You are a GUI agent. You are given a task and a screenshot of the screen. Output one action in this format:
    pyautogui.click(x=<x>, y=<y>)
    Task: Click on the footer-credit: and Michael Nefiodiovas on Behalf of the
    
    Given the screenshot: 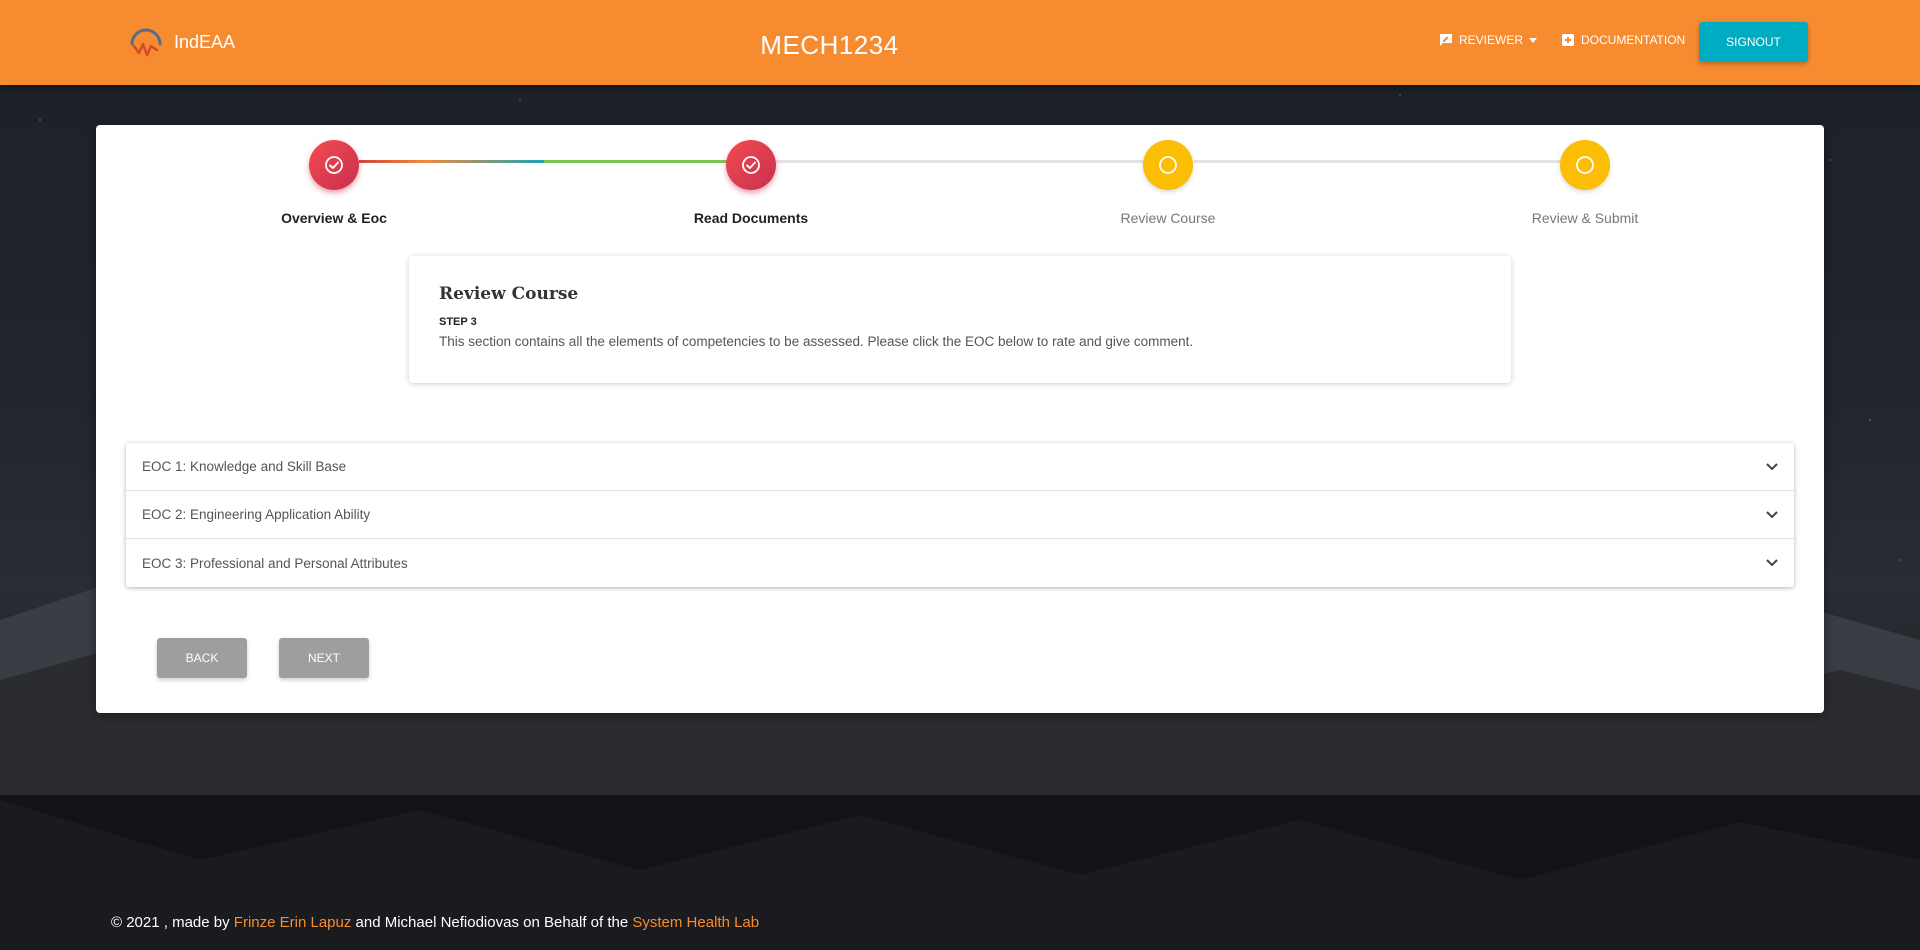 What is the action you would take?
    pyautogui.click(x=492, y=922)
    